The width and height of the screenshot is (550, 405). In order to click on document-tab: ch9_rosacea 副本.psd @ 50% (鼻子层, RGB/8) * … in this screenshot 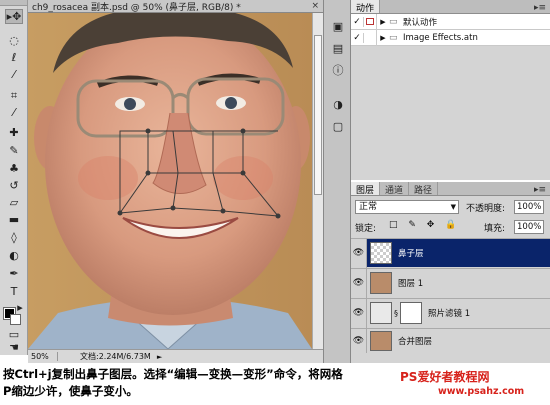, I will do `click(175, 6)`.